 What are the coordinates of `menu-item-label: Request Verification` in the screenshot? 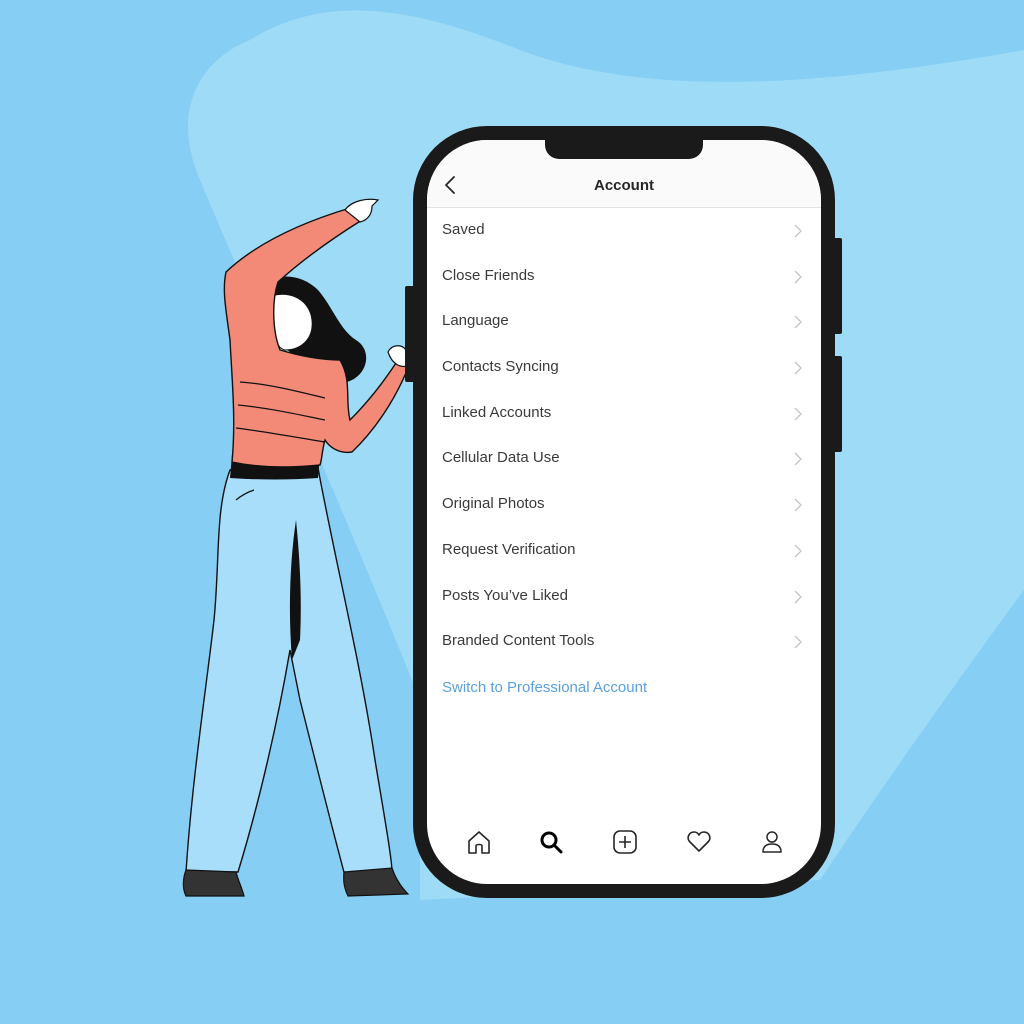 It's located at (509, 549).